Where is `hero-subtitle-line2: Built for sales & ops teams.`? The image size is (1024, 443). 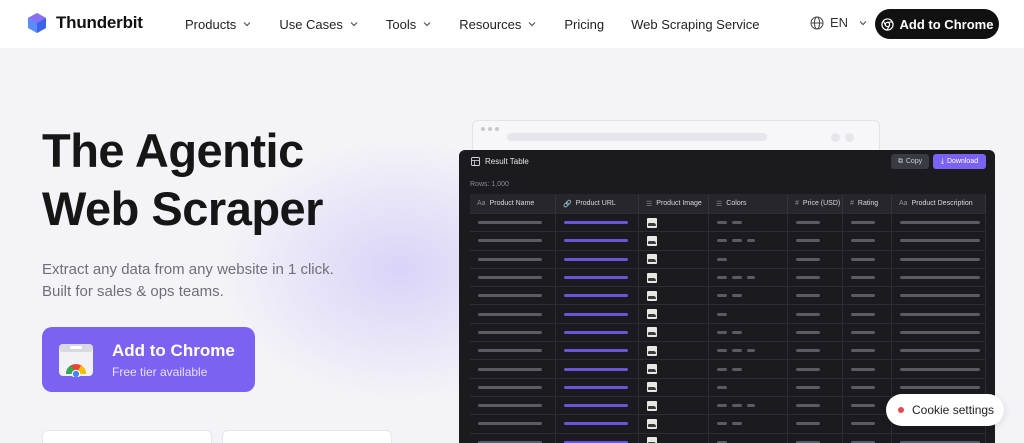
hero-subtitle-line2: Built for sales & ops teams. is located at coordinates (133, 291).